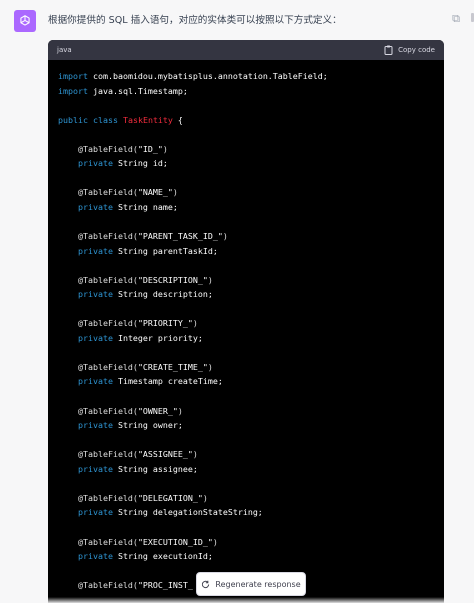 Image resolution: width=474 pixels, height=603 pixels. I want to click on code-token: "NAME_", so click(155, 192).